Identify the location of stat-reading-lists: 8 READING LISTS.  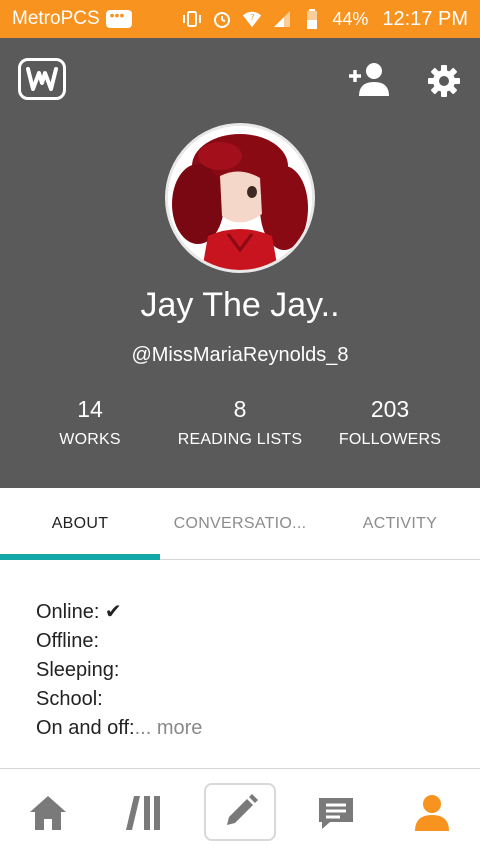
(240, 422).